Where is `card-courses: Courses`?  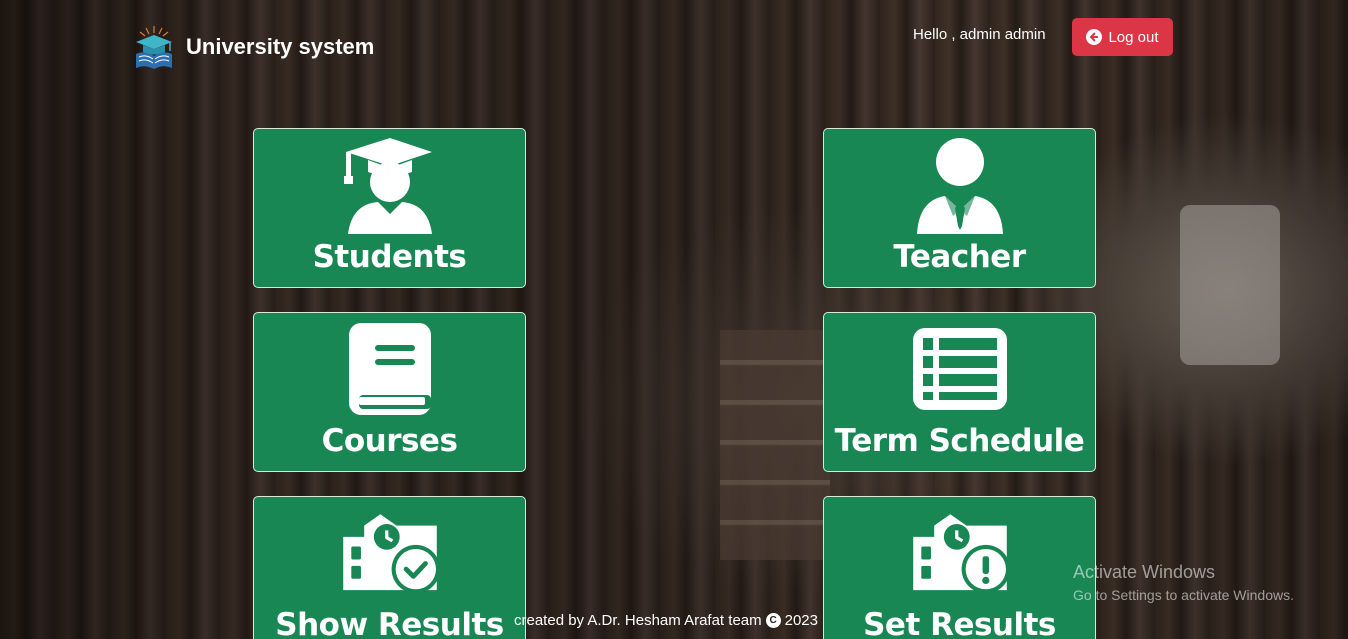 card-courses: Courses is located at coordinates (389, 392).